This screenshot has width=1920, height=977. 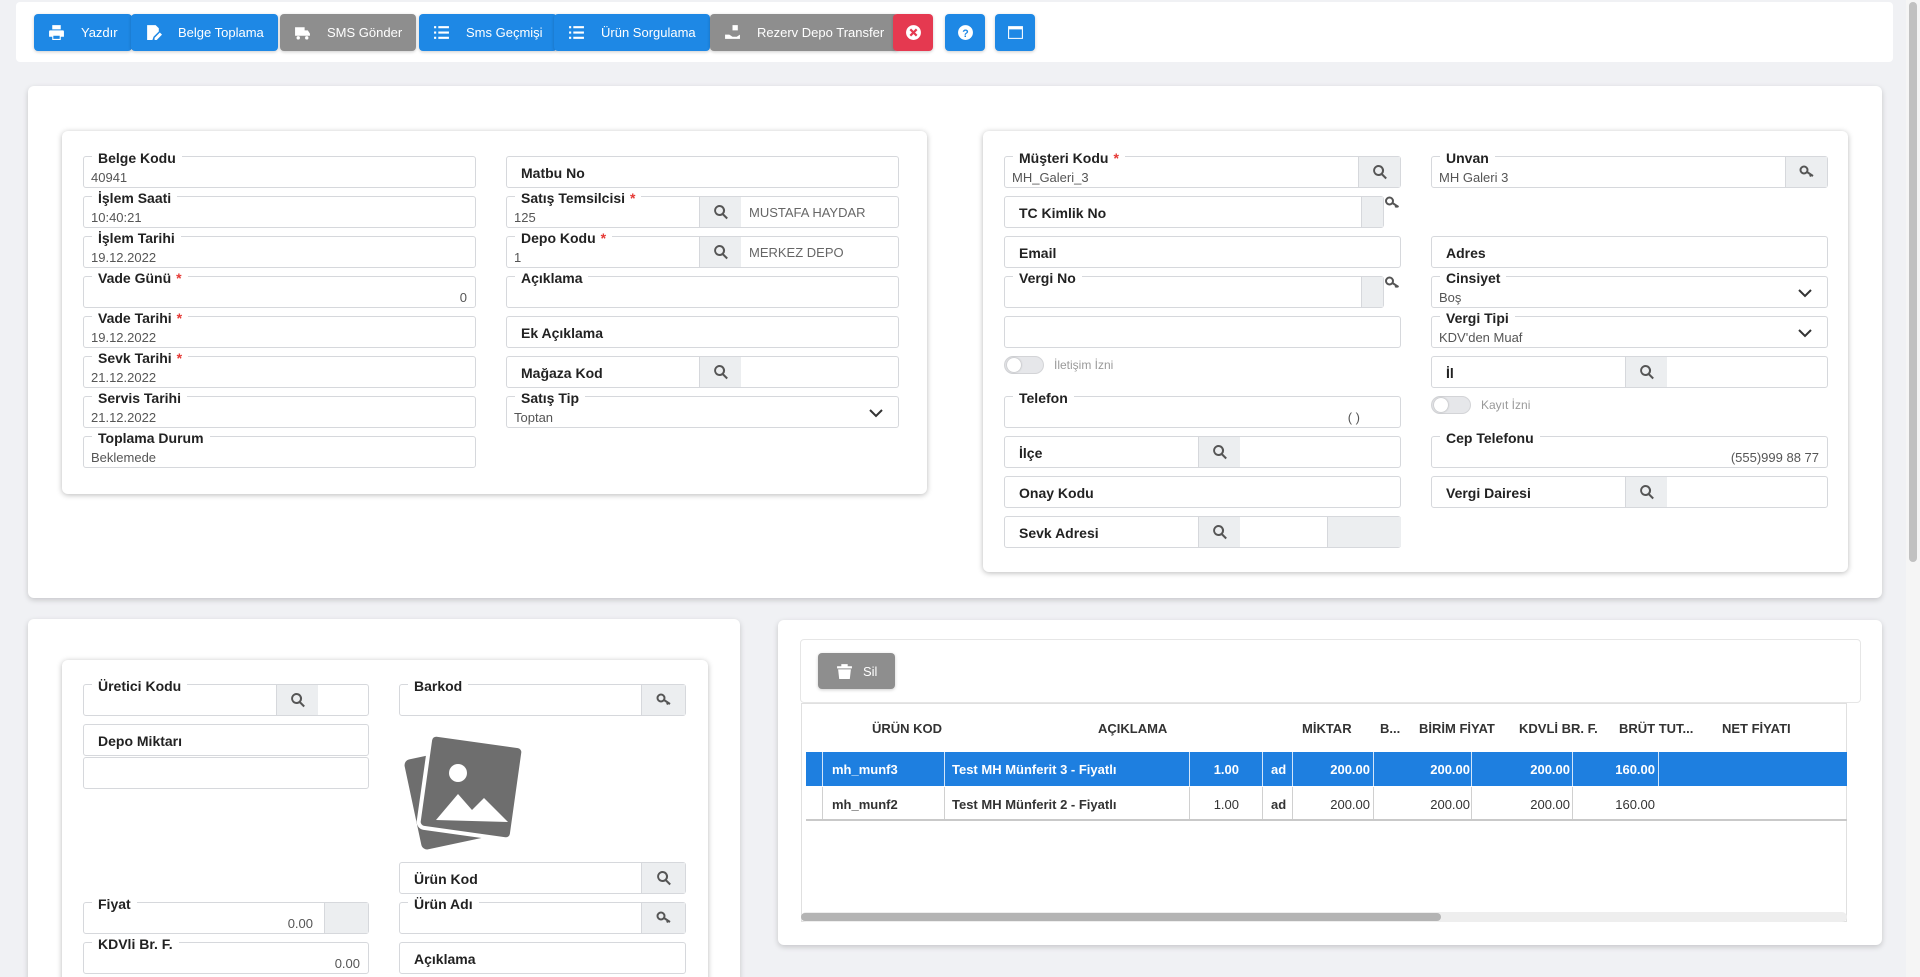 What do you see at coordinates (542, 878) in the screenshot?
I see `product-code-field: Ürün Kod` at bounding box center [542, 878].